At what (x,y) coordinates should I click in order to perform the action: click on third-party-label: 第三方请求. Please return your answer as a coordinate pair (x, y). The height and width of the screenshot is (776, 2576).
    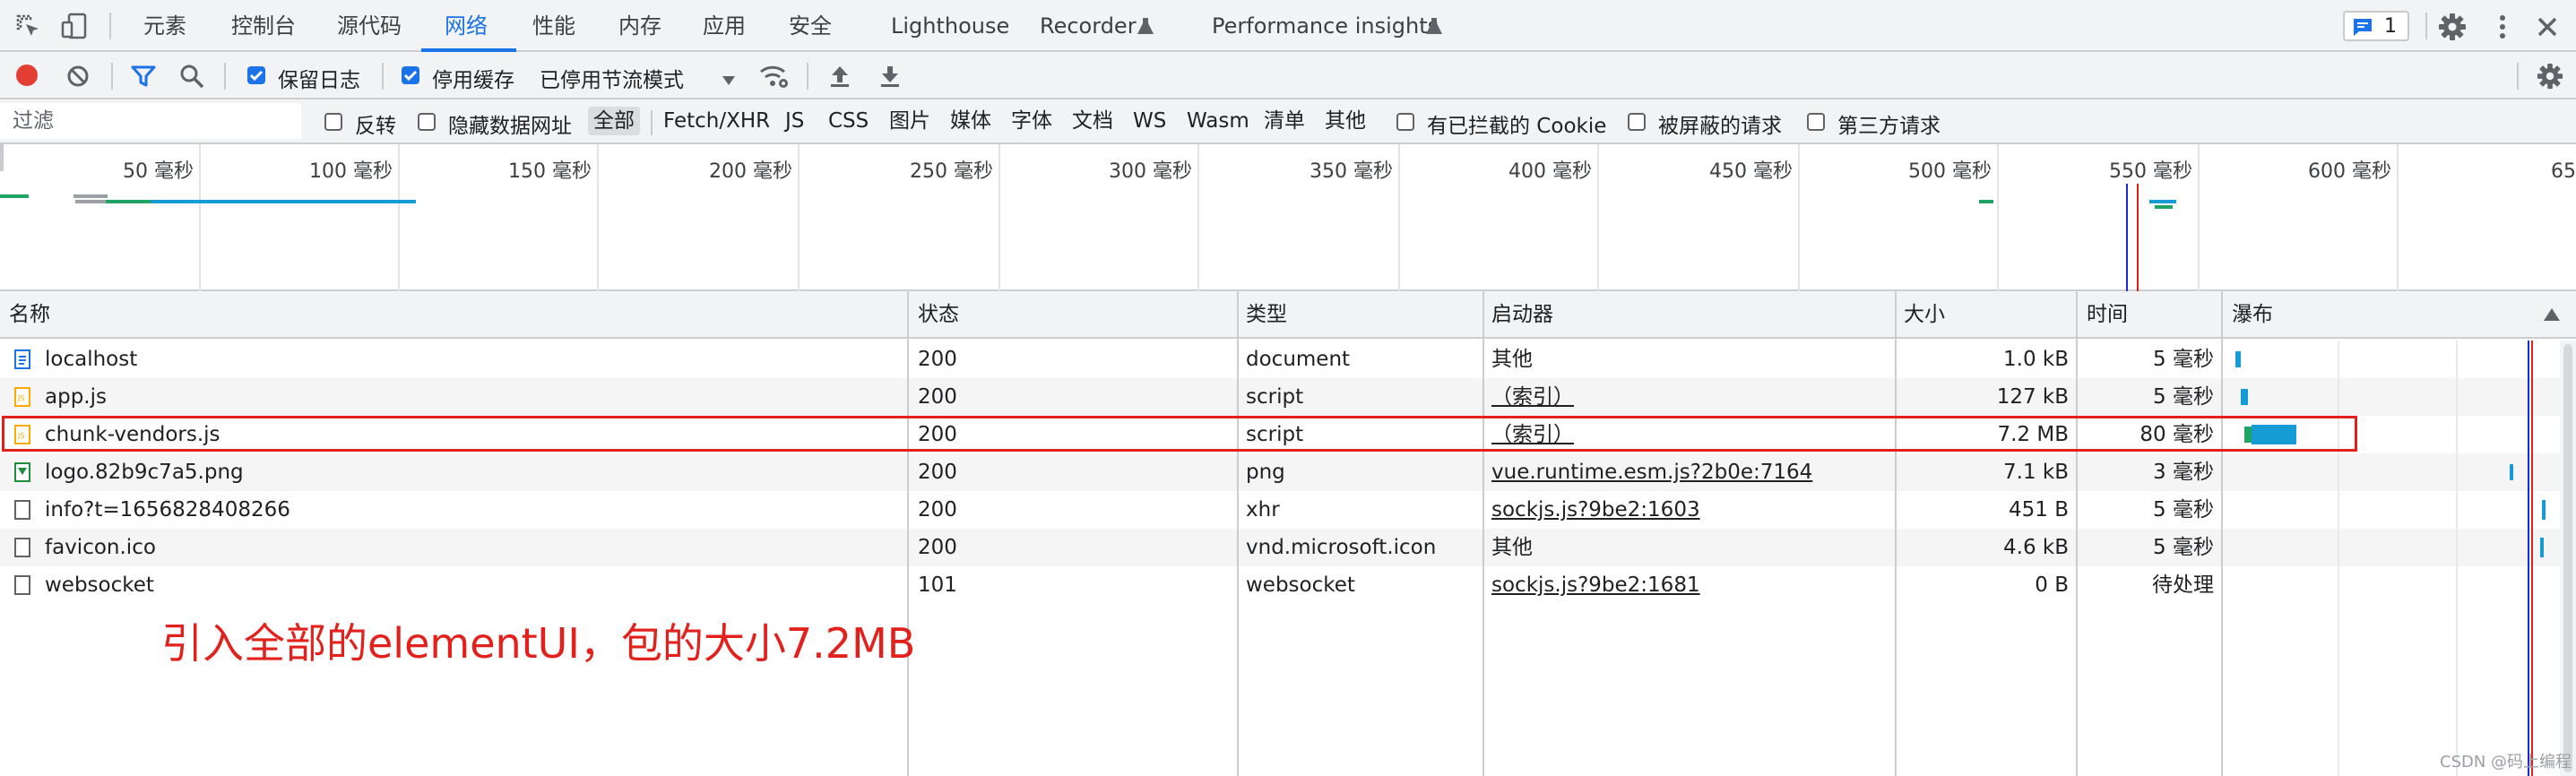
    Looking at the image, I should click on (1889, 124).